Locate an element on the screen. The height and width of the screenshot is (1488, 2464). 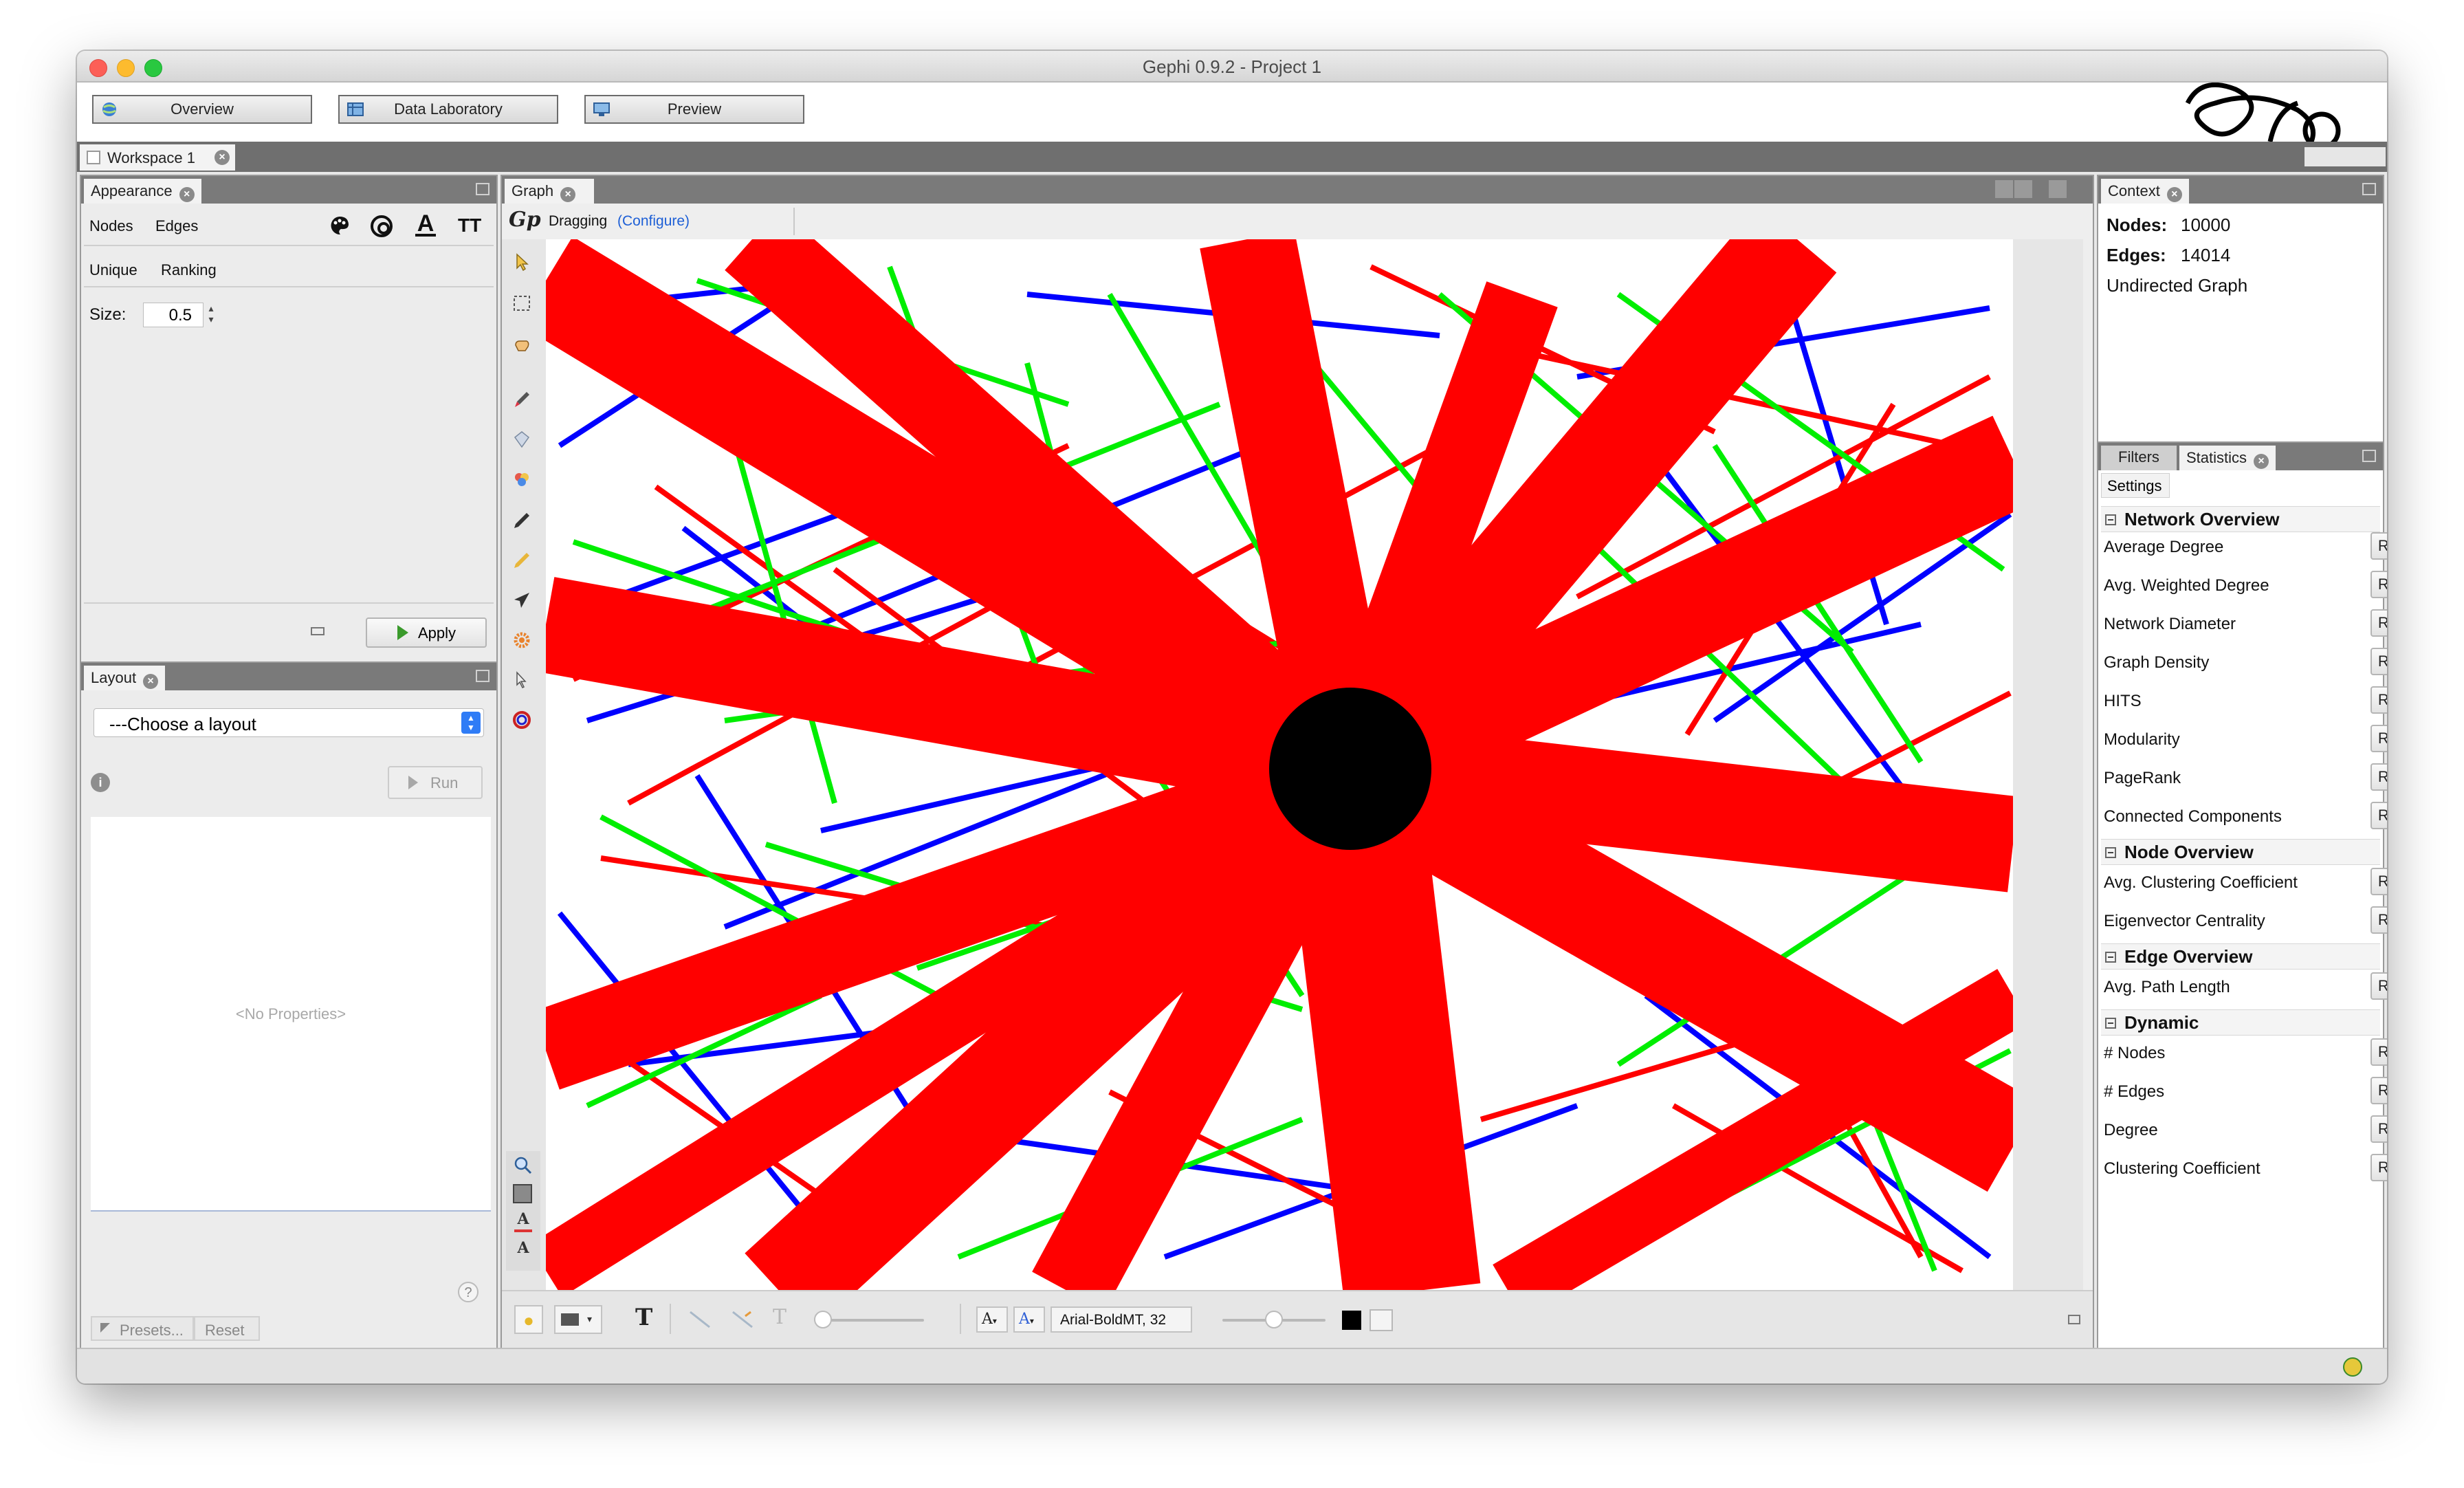
section-node-overview: Node Overview is located at coordinates (2240, 852).